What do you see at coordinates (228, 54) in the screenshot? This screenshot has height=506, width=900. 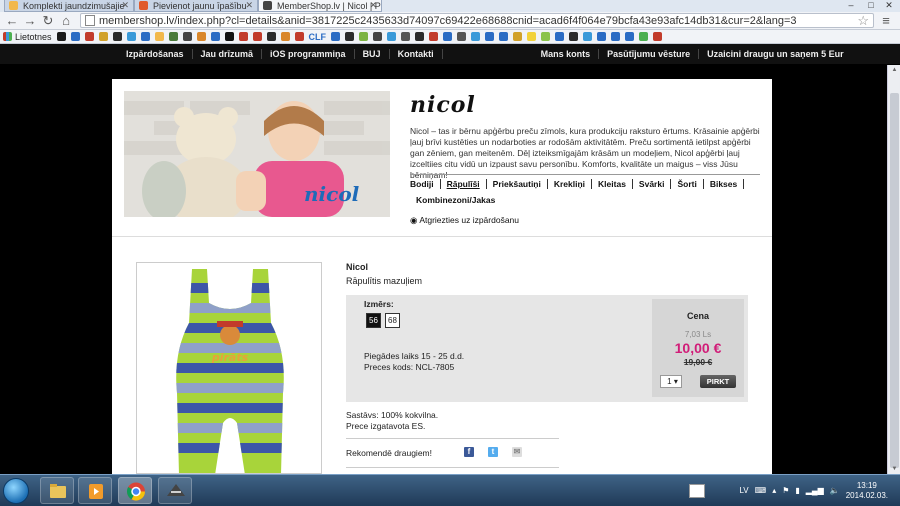 I see `nav-coming-soon: Jau drīzumā` at bounding box center [228, 54].